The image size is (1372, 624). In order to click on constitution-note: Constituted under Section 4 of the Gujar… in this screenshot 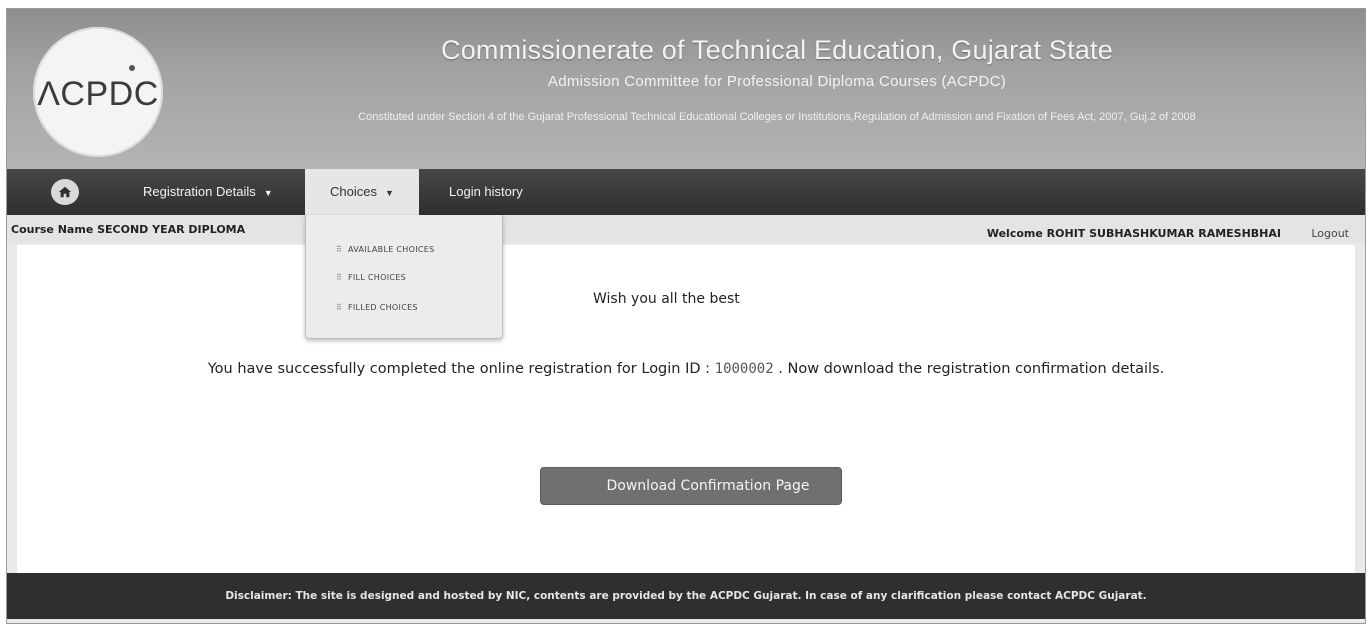, I will do `click(777, 117)`.